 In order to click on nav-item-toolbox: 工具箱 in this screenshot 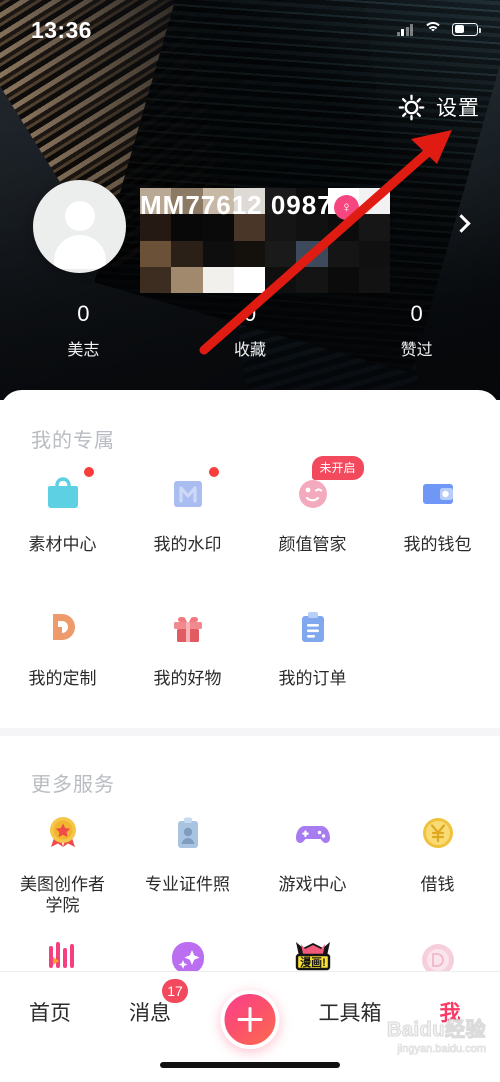, I will do `click(350, 1012)`.